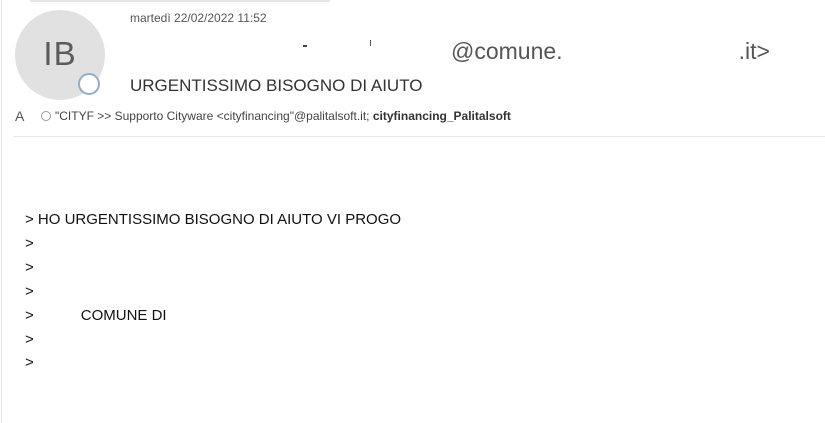 The width and height of the screenshot is (825, 423). Describe the element at coordinates (1, 211) in the screenshot. I see `pane-border` at that location.